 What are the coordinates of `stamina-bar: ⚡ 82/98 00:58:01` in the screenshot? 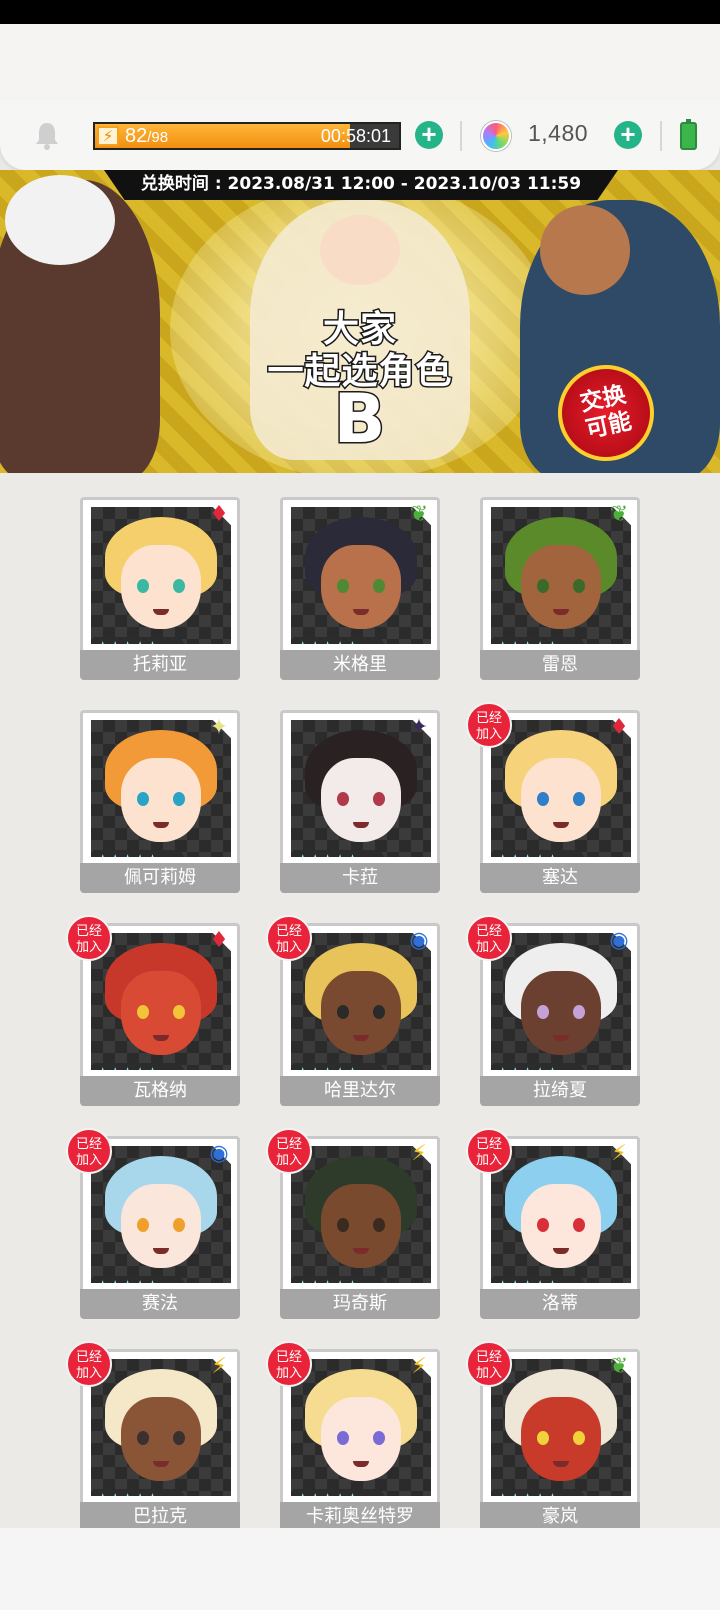 It's located at (247, 136).